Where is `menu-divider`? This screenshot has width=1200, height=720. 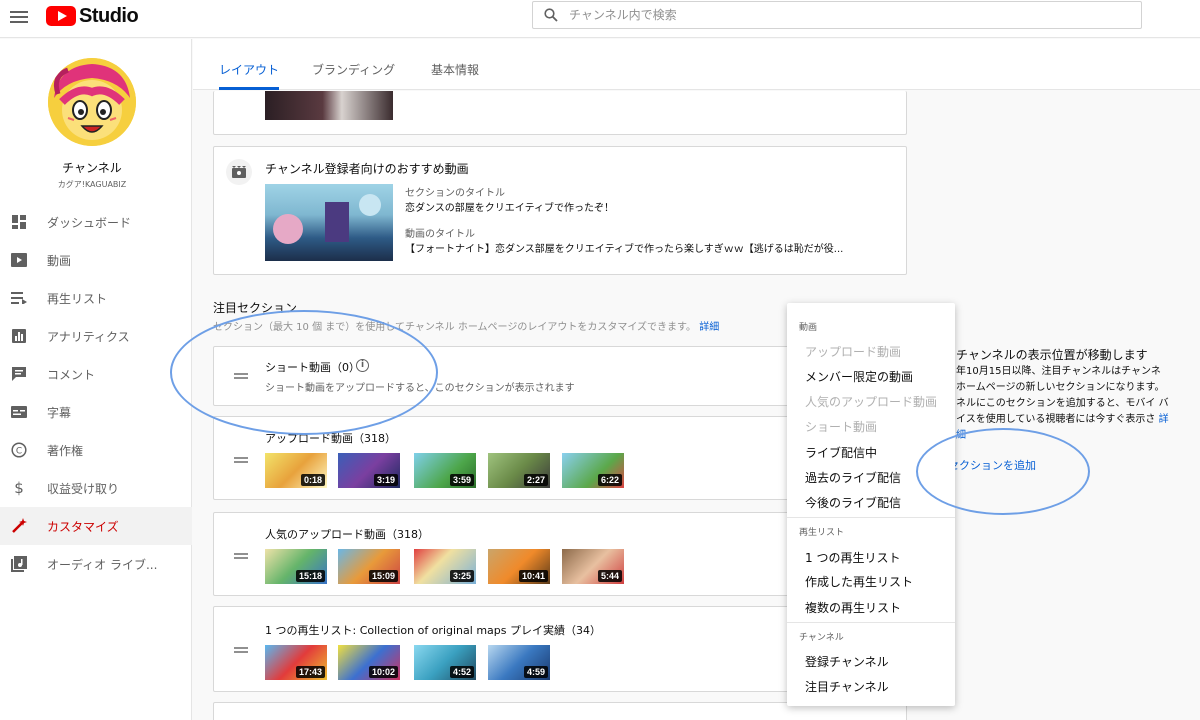
menu-divider is located at coordinates (871, 517).